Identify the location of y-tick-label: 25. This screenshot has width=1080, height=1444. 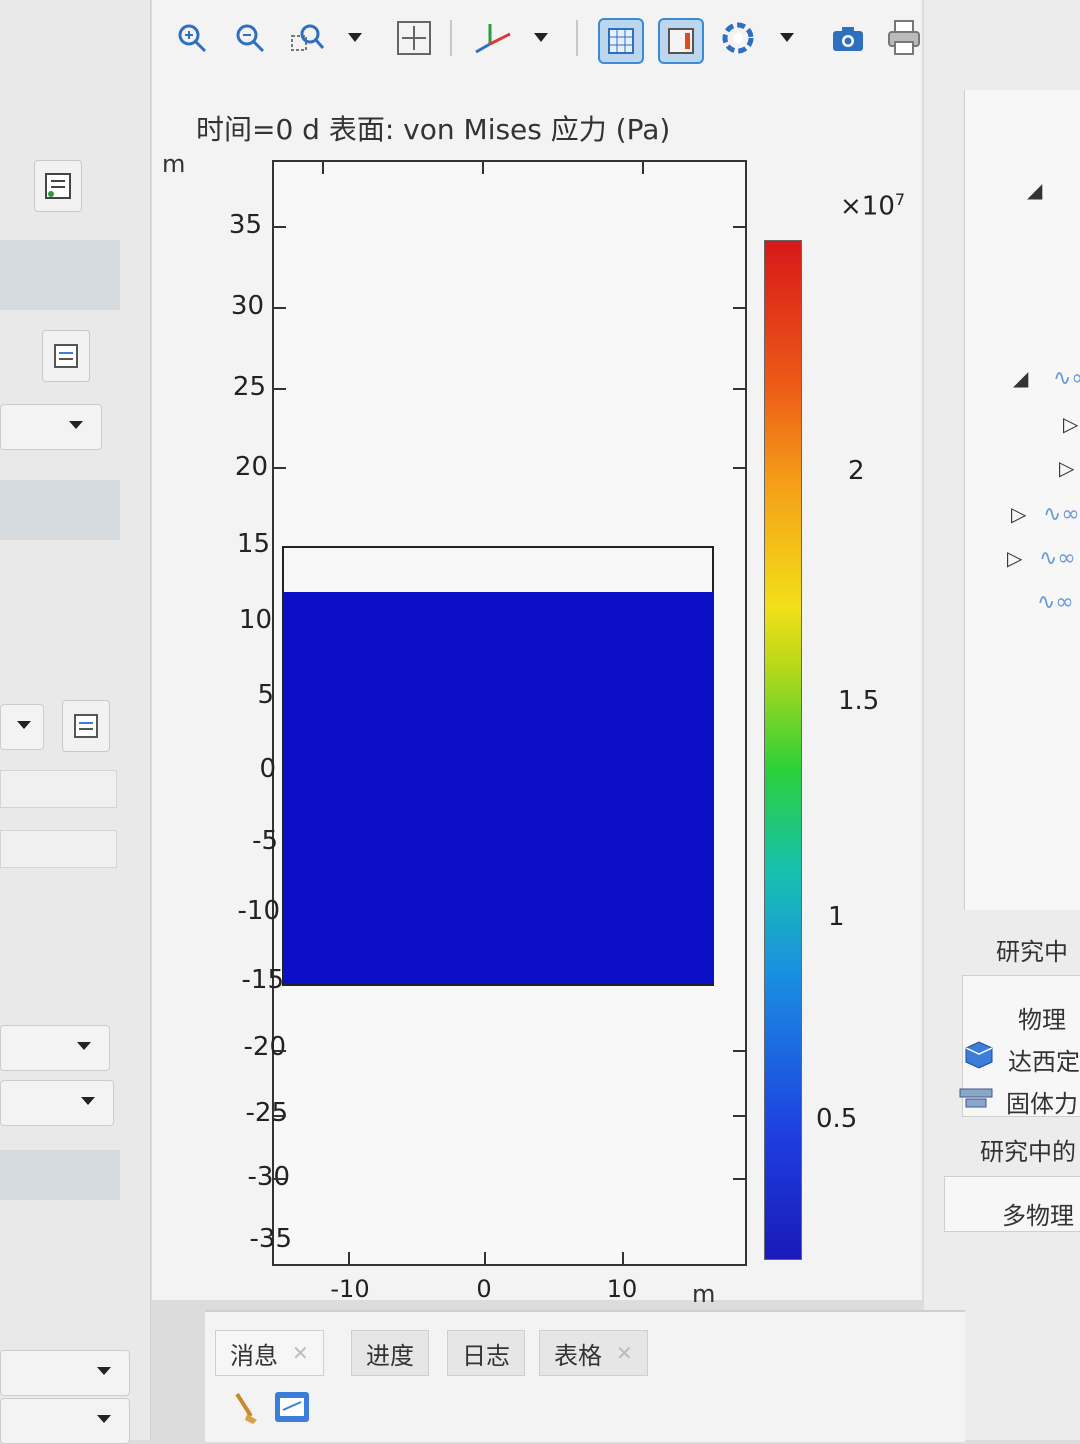
(249, 387).